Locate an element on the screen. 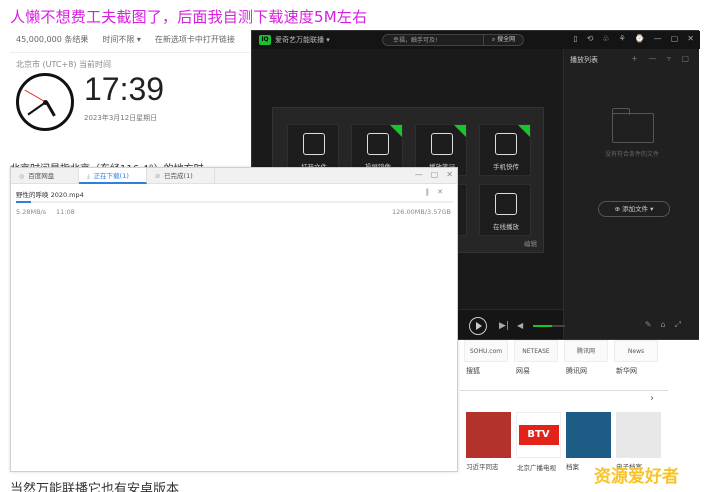 This screenshot has width=704, height=492. player-window-control-7: ✕ is located at coordinates (690, 38).